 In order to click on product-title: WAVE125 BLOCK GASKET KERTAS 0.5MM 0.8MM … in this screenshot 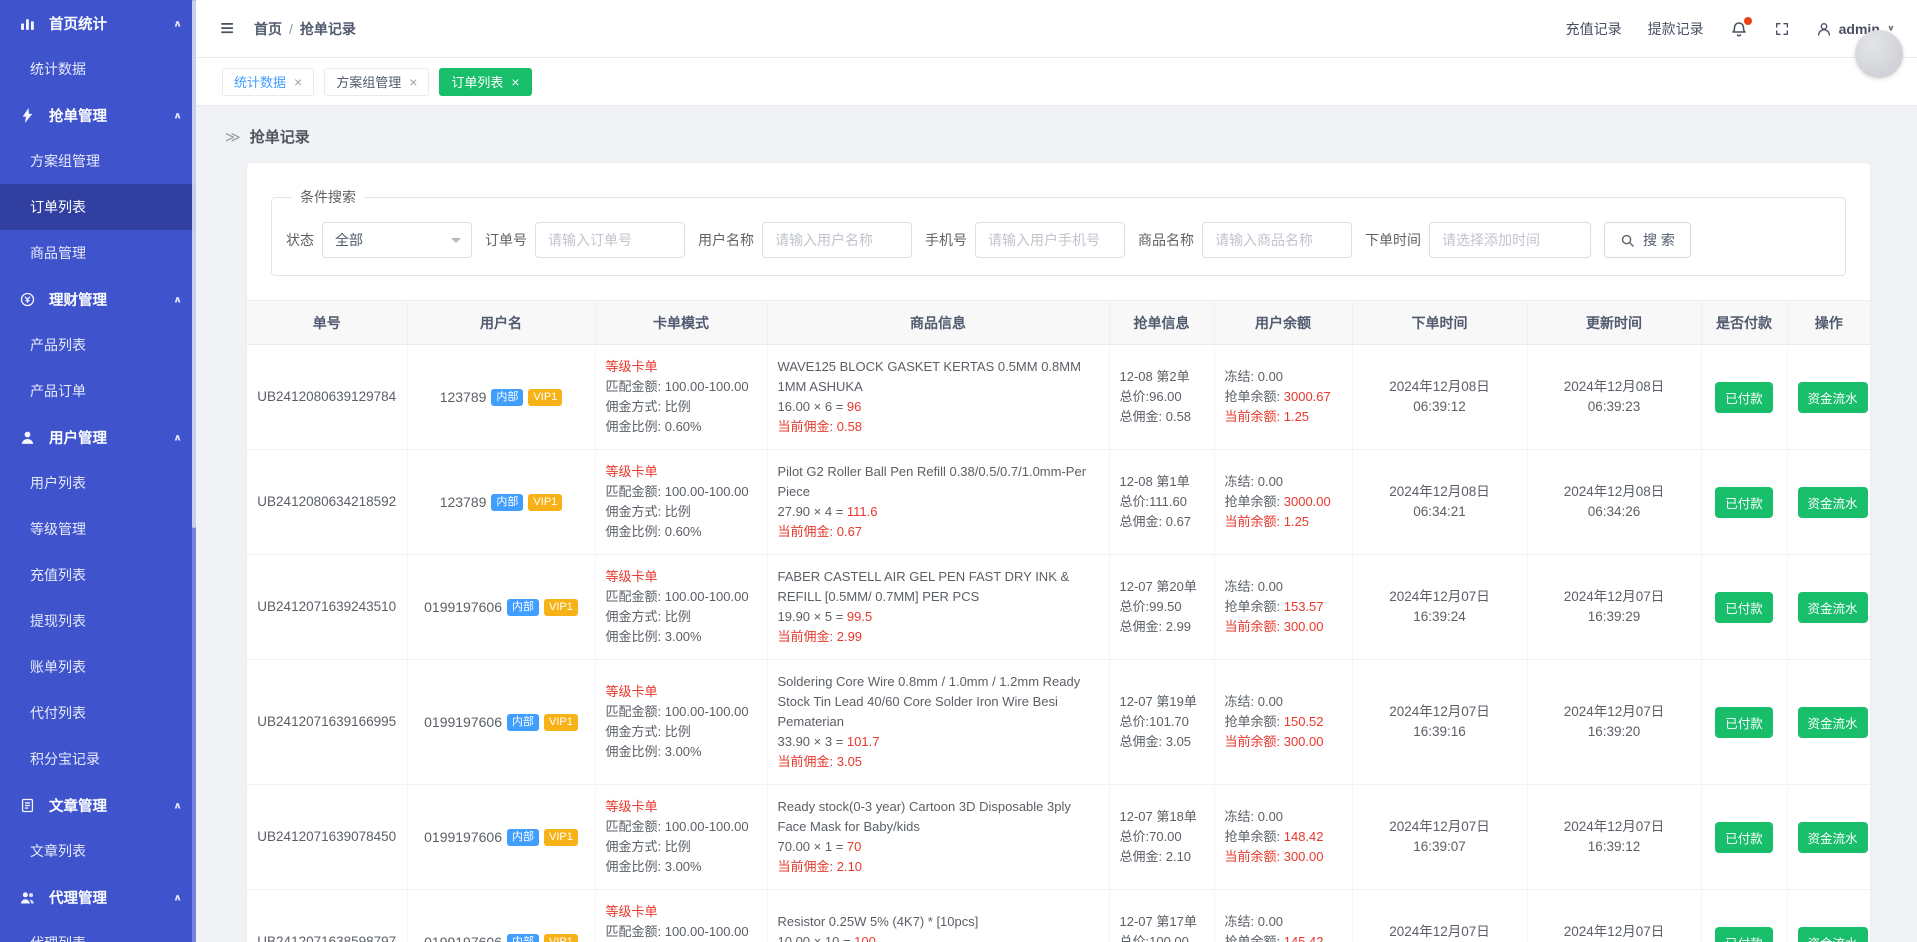, I will do `click(929, 376)`.